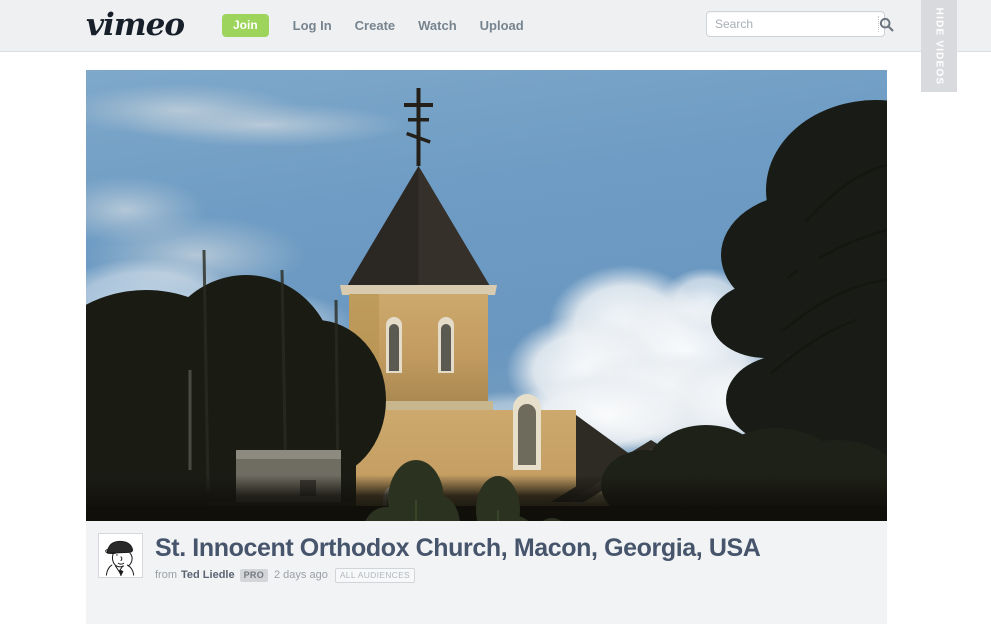 The height and width of the screenshot is (624, 991). I want to click on search-icon, so click(886, 24).